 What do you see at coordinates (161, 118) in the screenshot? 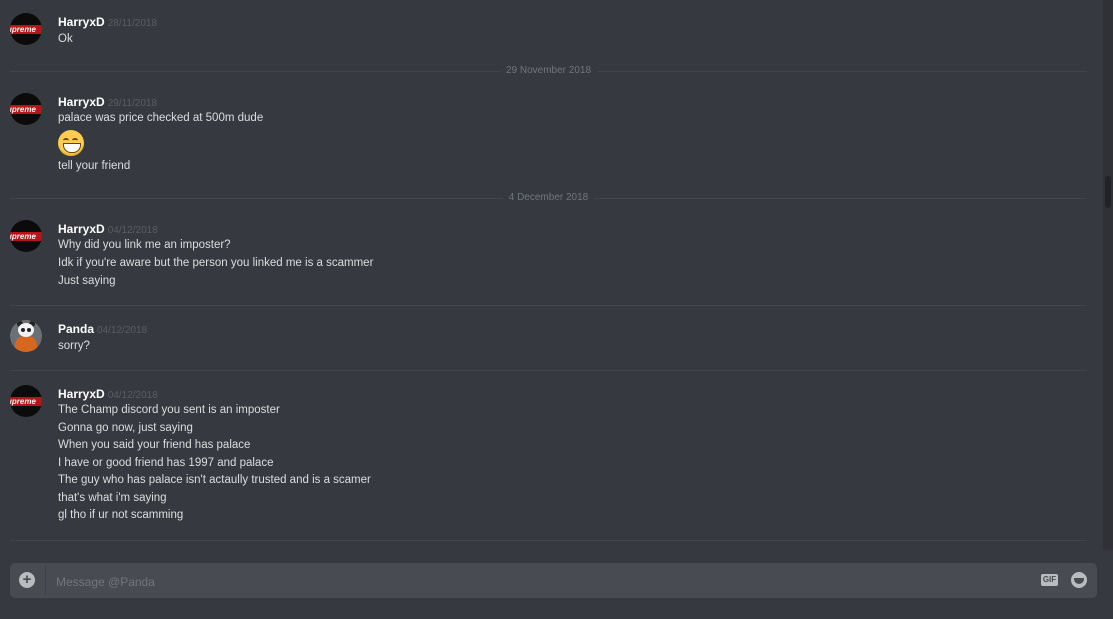
I see `message-text: palace was price checked at 500m dude` at bounding box center [161, 118].